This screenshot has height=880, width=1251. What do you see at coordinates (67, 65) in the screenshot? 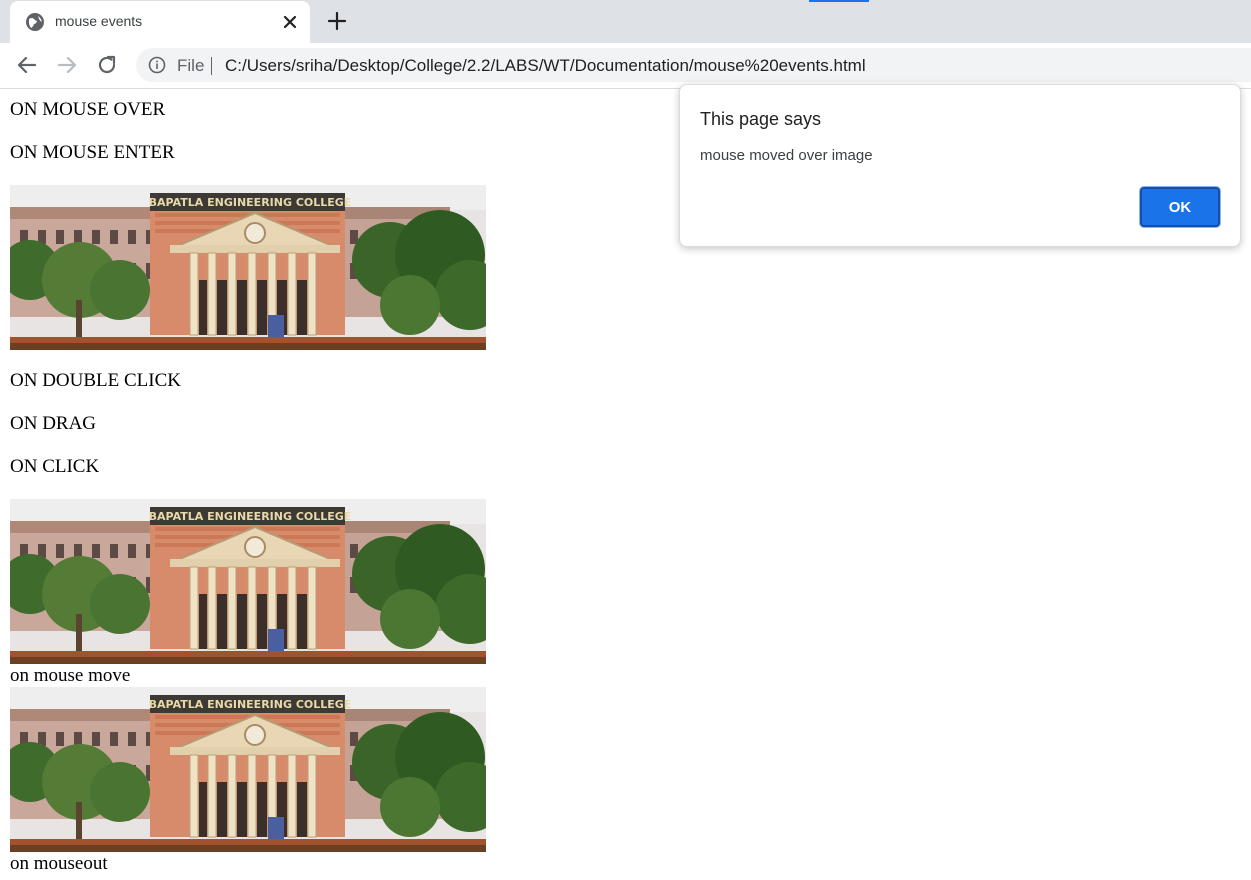
I see `forward-arrow-icon` at bounding box center [67, 65].